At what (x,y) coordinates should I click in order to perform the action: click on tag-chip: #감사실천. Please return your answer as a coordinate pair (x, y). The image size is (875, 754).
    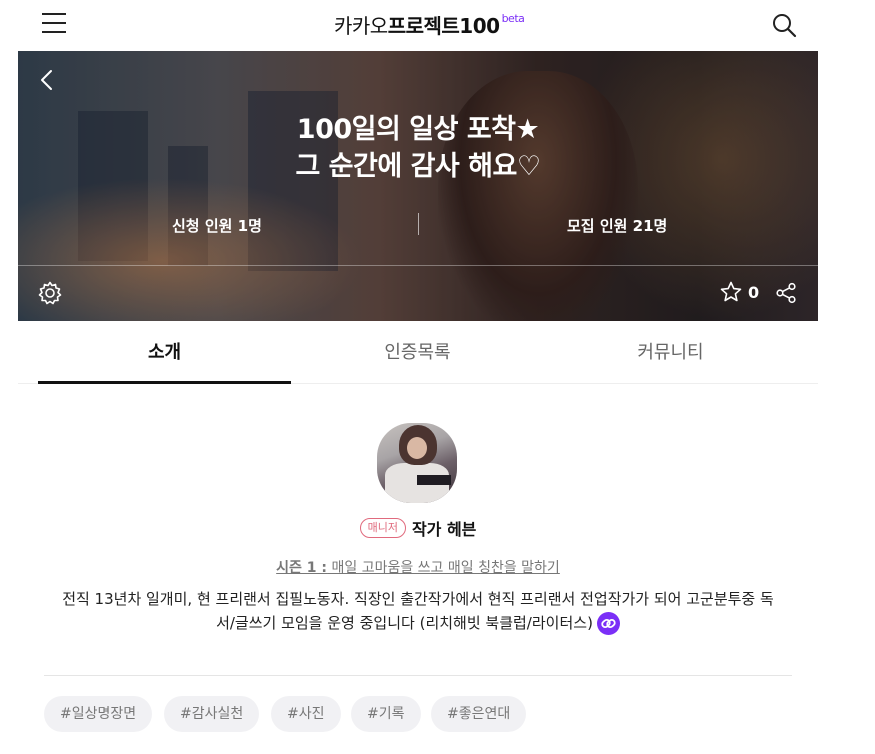
    Looking at the image, I should click on (212, 714).